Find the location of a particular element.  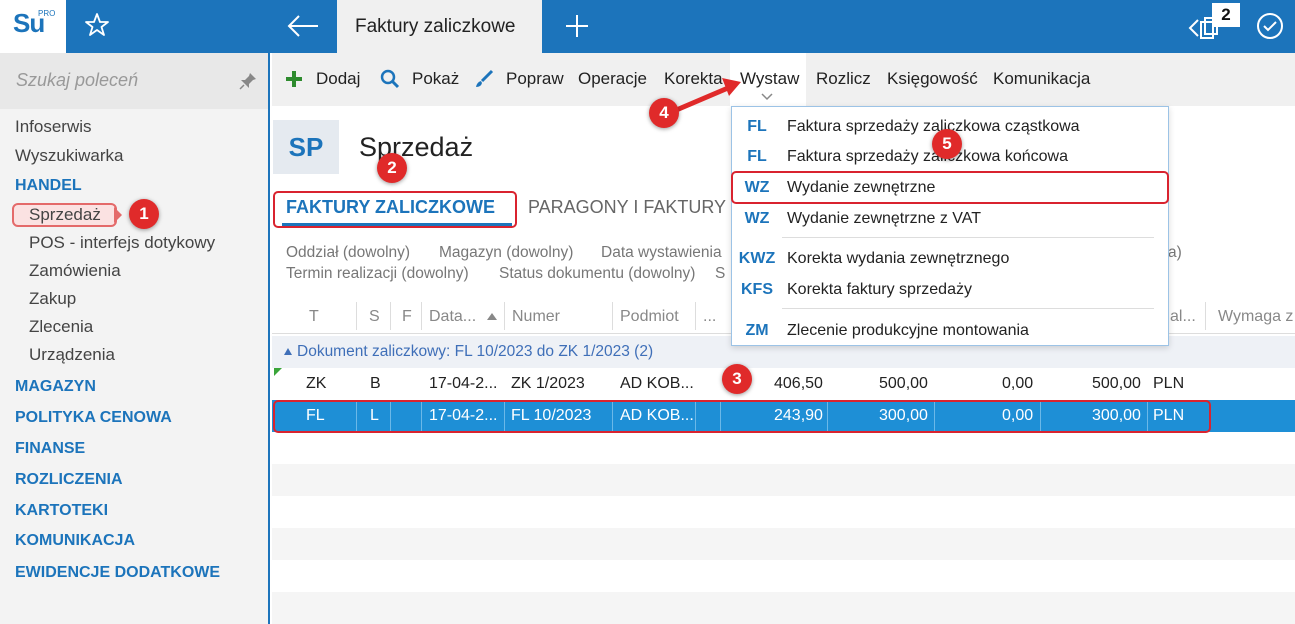

rozlicz-button: Rozlicz is located at coordinates (843, 79).